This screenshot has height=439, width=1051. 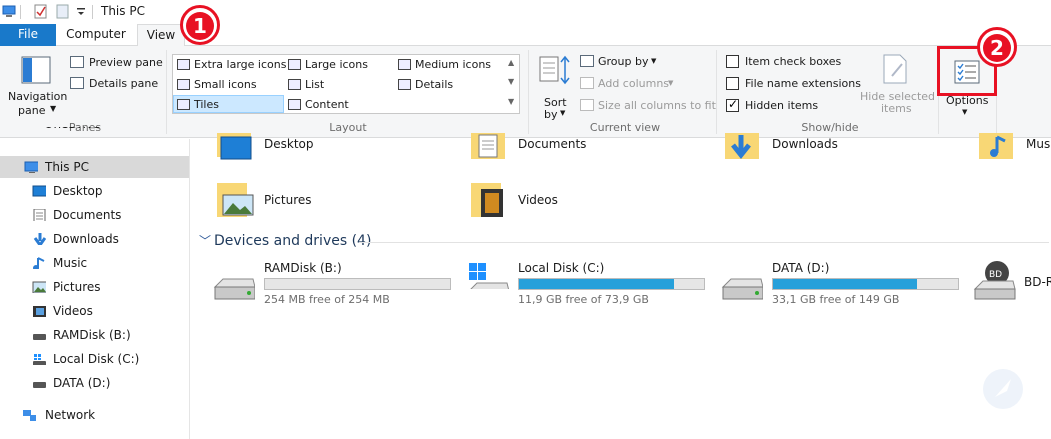 I want to click on folder-tile-pictures: Pictures, so click(x=315, y=201).